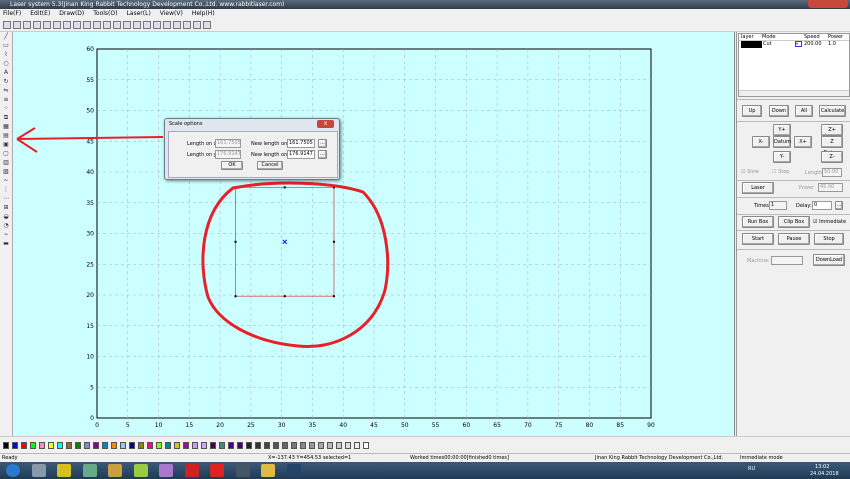  I want to click on laser-button: Laser, so click(758, 188).